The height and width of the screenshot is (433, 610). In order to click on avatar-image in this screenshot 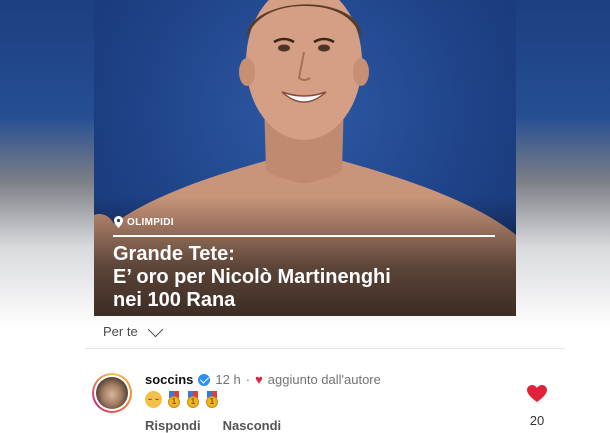, I will do `click(112, 393)`.